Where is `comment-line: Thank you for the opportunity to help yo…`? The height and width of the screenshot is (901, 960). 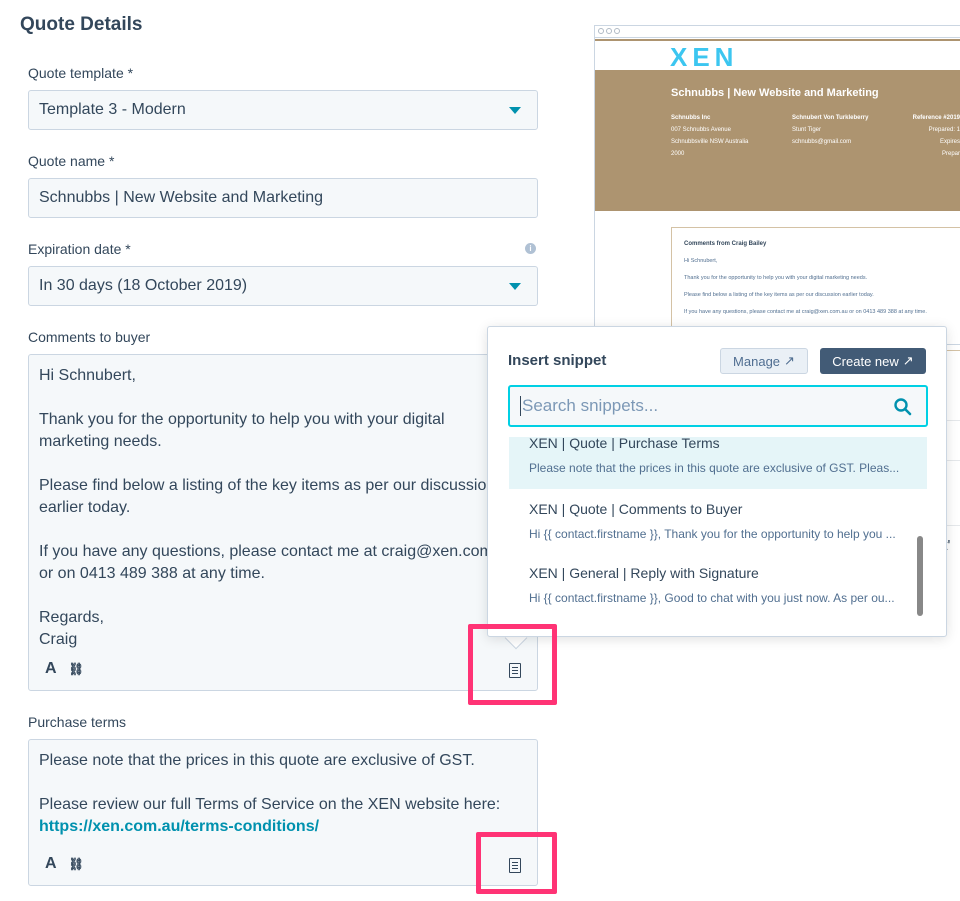
comment-line: Thank you for the opportunity to help yo… is located at coordinates (242, 419).